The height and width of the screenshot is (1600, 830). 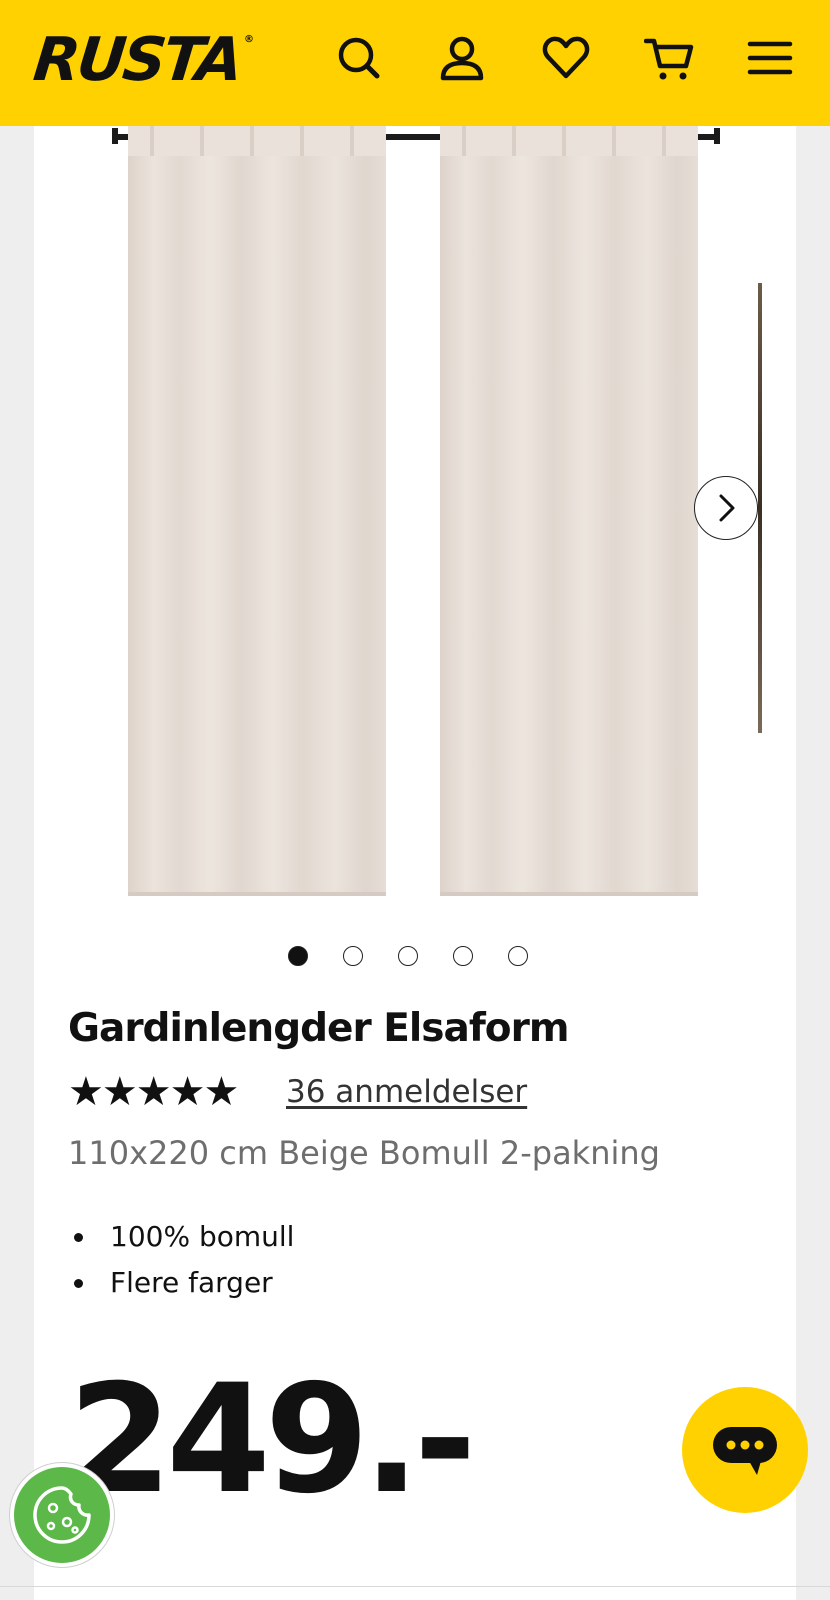 What do you see at coordinates (770, 58) in the screenshot?
I see `menu-icon` at bounding box center [770, 58].